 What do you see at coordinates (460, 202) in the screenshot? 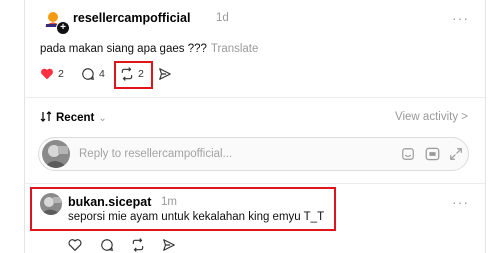
I see `comment-more-icon: ···` at bounding box center [460, 202].